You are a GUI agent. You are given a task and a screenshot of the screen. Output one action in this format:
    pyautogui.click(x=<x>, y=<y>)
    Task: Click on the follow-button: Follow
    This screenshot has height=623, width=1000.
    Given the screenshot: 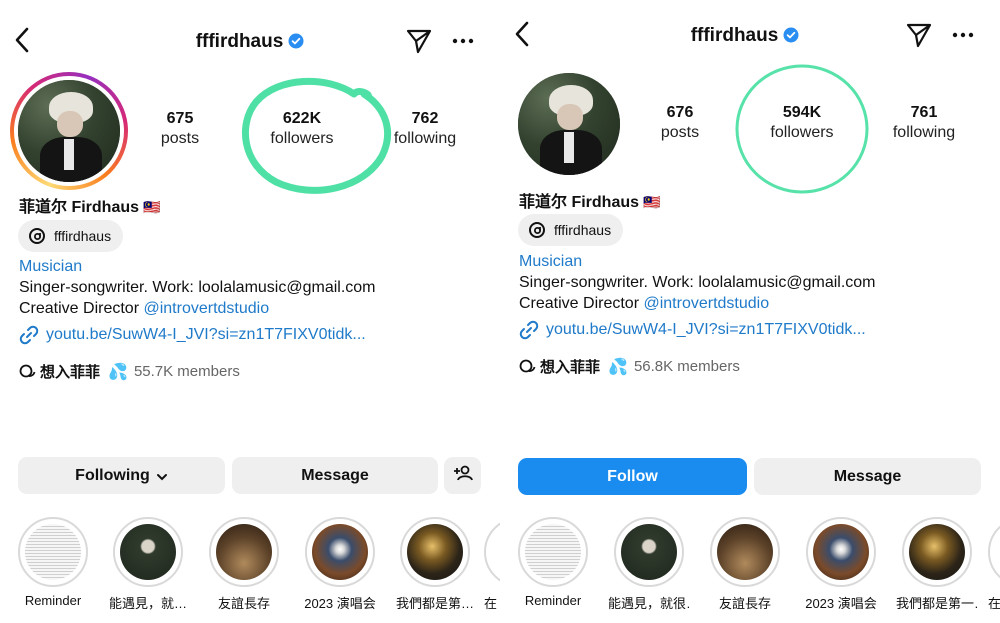 What is the action you would take?
    pyautogui.click(x=632, y=476)
    